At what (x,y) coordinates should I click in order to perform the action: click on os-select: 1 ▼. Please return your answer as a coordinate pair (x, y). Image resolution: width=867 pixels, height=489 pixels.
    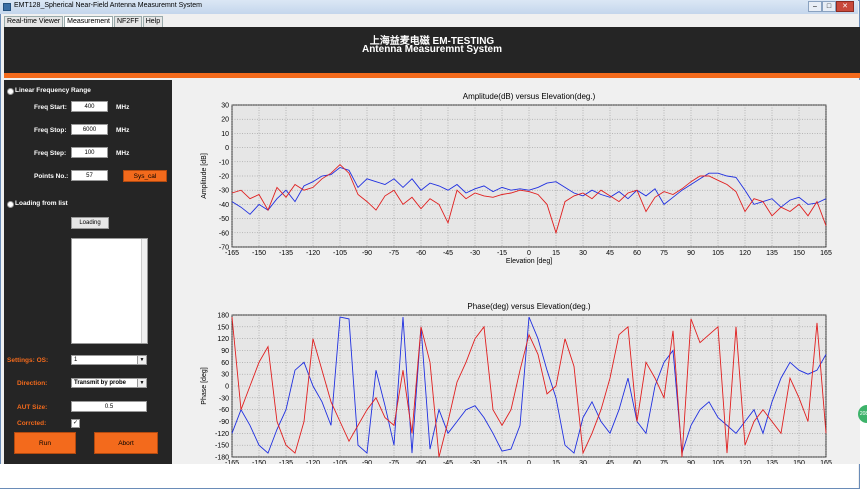
    Looking at the image, I should click on (109, 360).